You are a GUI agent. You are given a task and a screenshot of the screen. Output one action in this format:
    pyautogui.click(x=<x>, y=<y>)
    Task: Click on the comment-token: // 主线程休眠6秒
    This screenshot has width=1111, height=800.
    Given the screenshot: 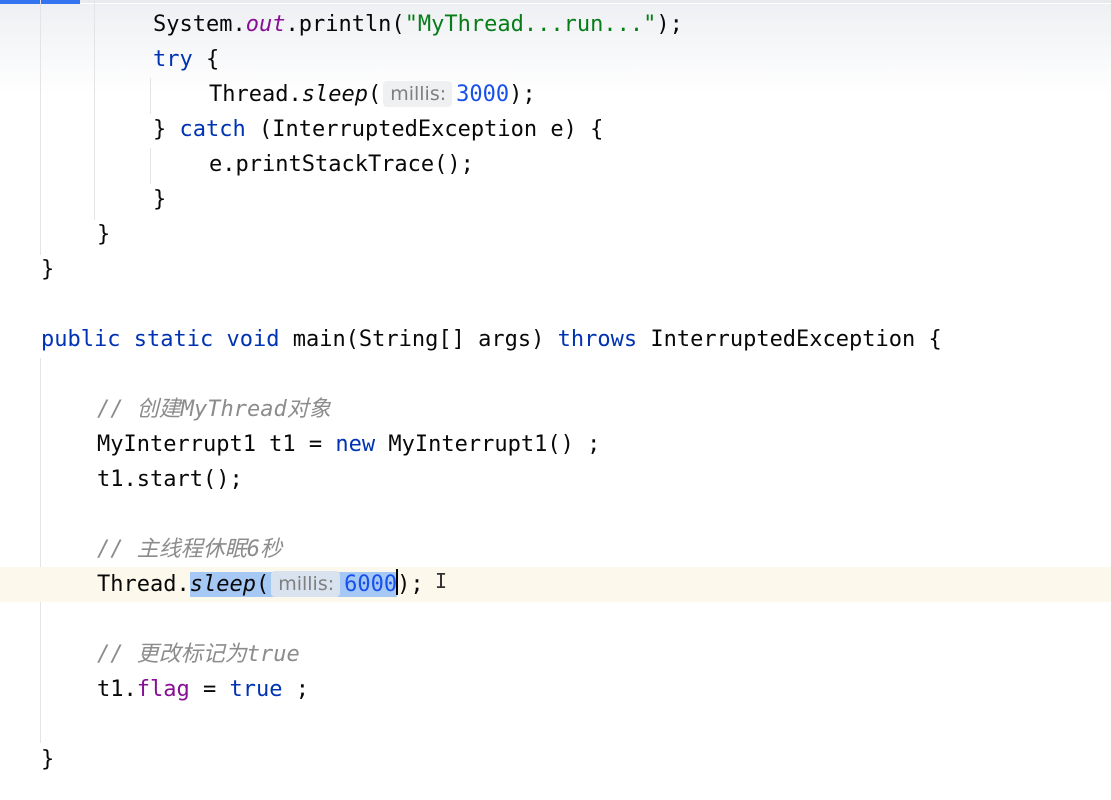 What is the action you would take?
    pyautogui.click(x=189, y=549)
    